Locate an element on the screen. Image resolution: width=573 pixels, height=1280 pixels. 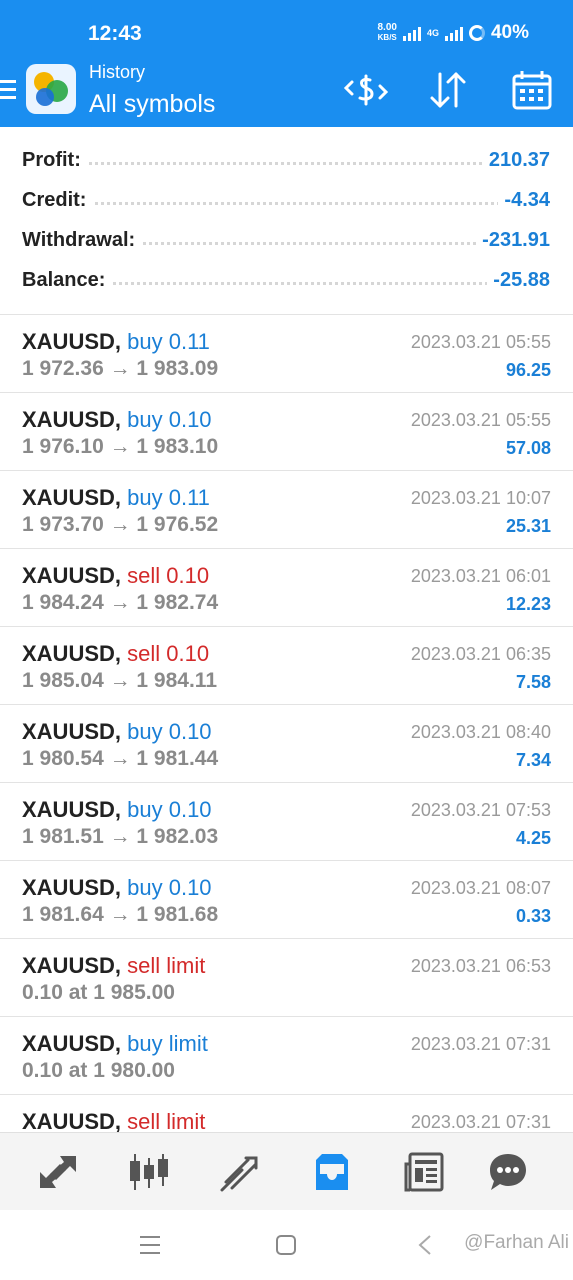
battery-icon is located at coordinates (476, 33).